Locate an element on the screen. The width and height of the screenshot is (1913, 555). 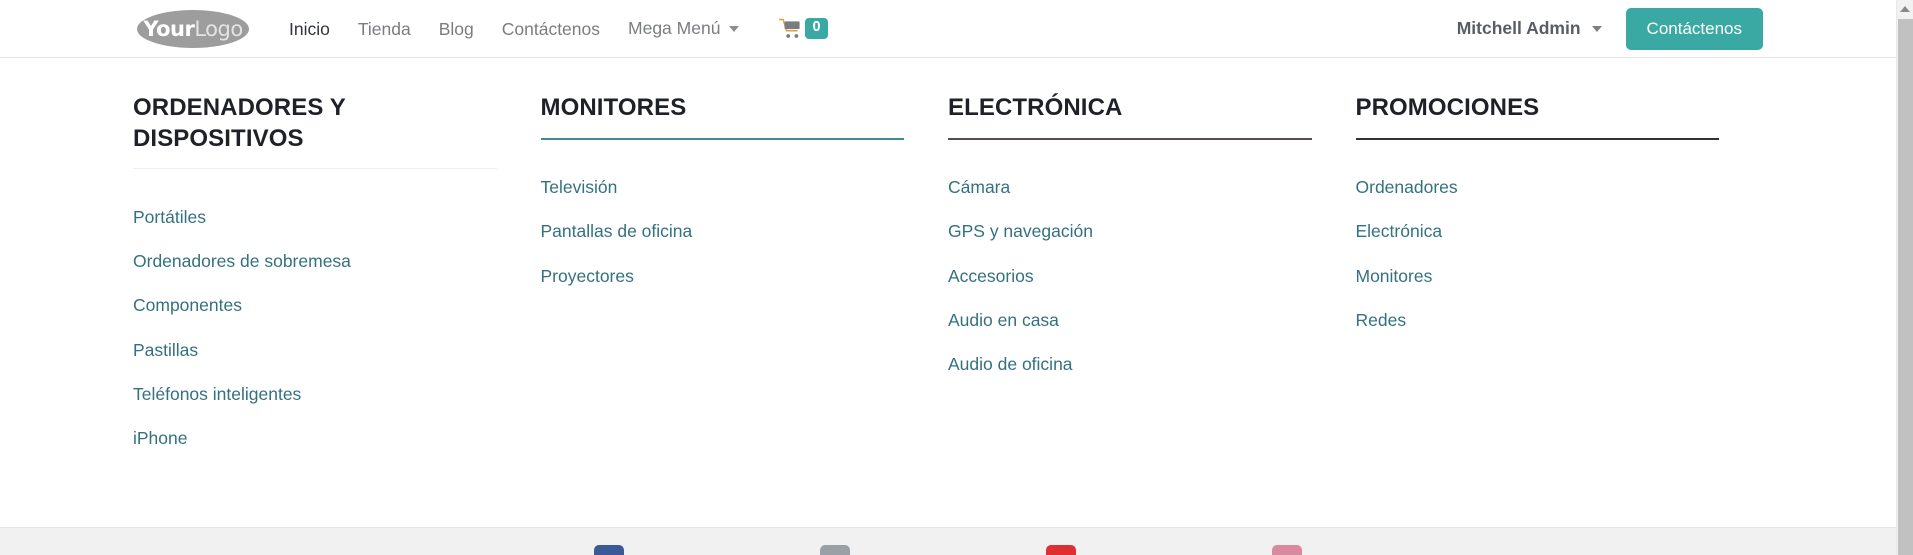
mega-menu-column-title: MONITORES is located at coordinates (613, 107).